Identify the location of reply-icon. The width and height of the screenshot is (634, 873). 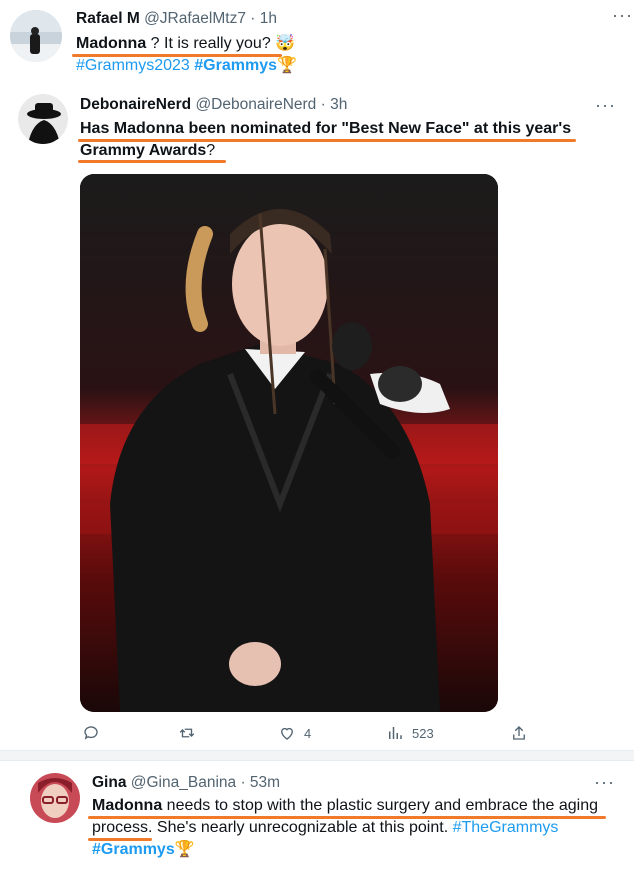
(91, 733).